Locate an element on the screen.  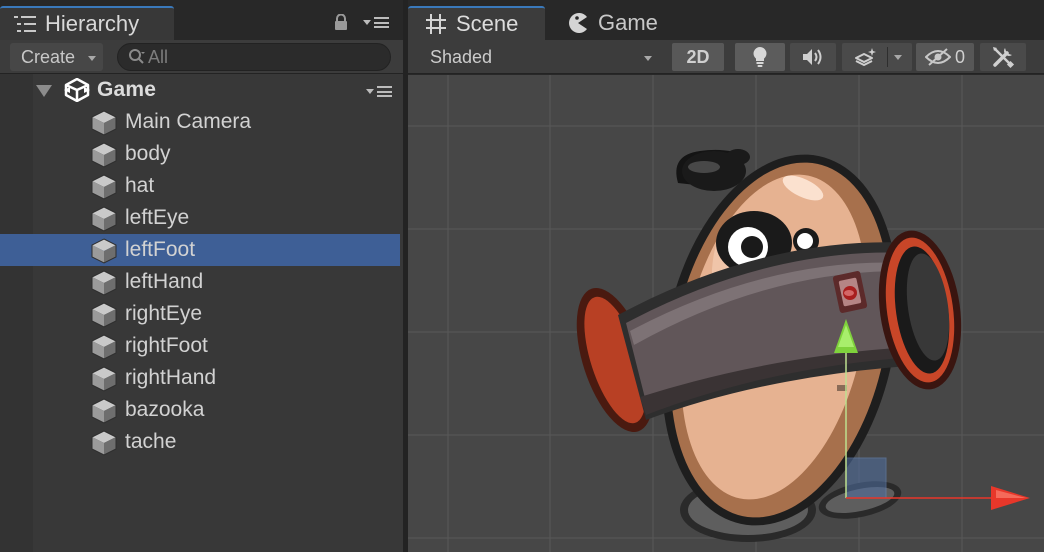
pacman-icon is located at coordinates (578, 23).